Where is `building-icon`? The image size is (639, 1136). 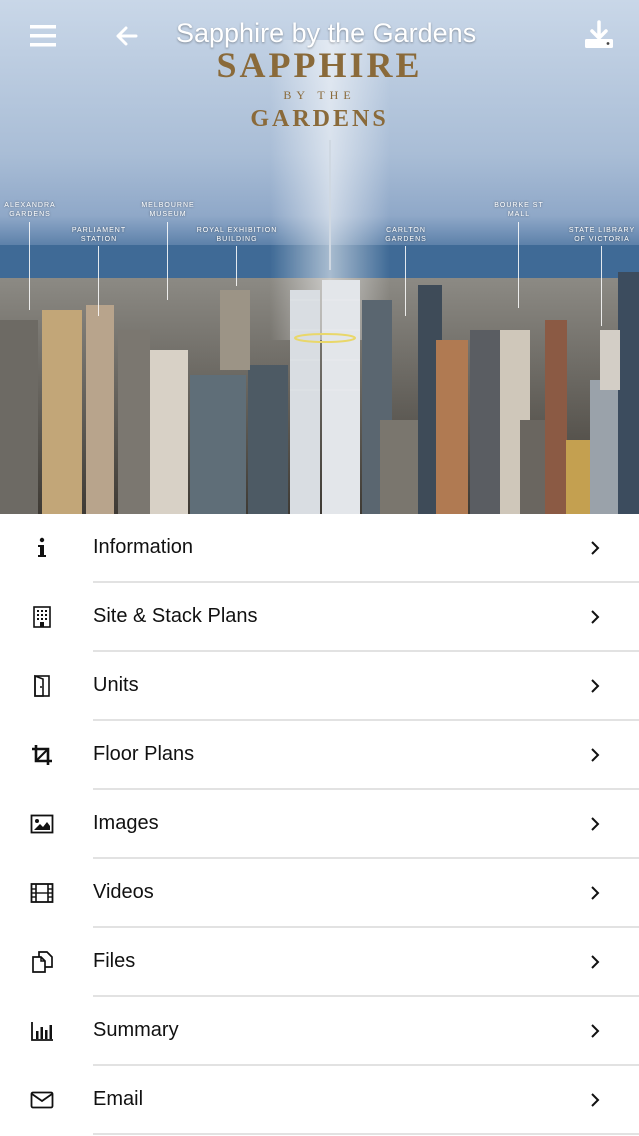
building-icon is located at coordinates (42, 617).